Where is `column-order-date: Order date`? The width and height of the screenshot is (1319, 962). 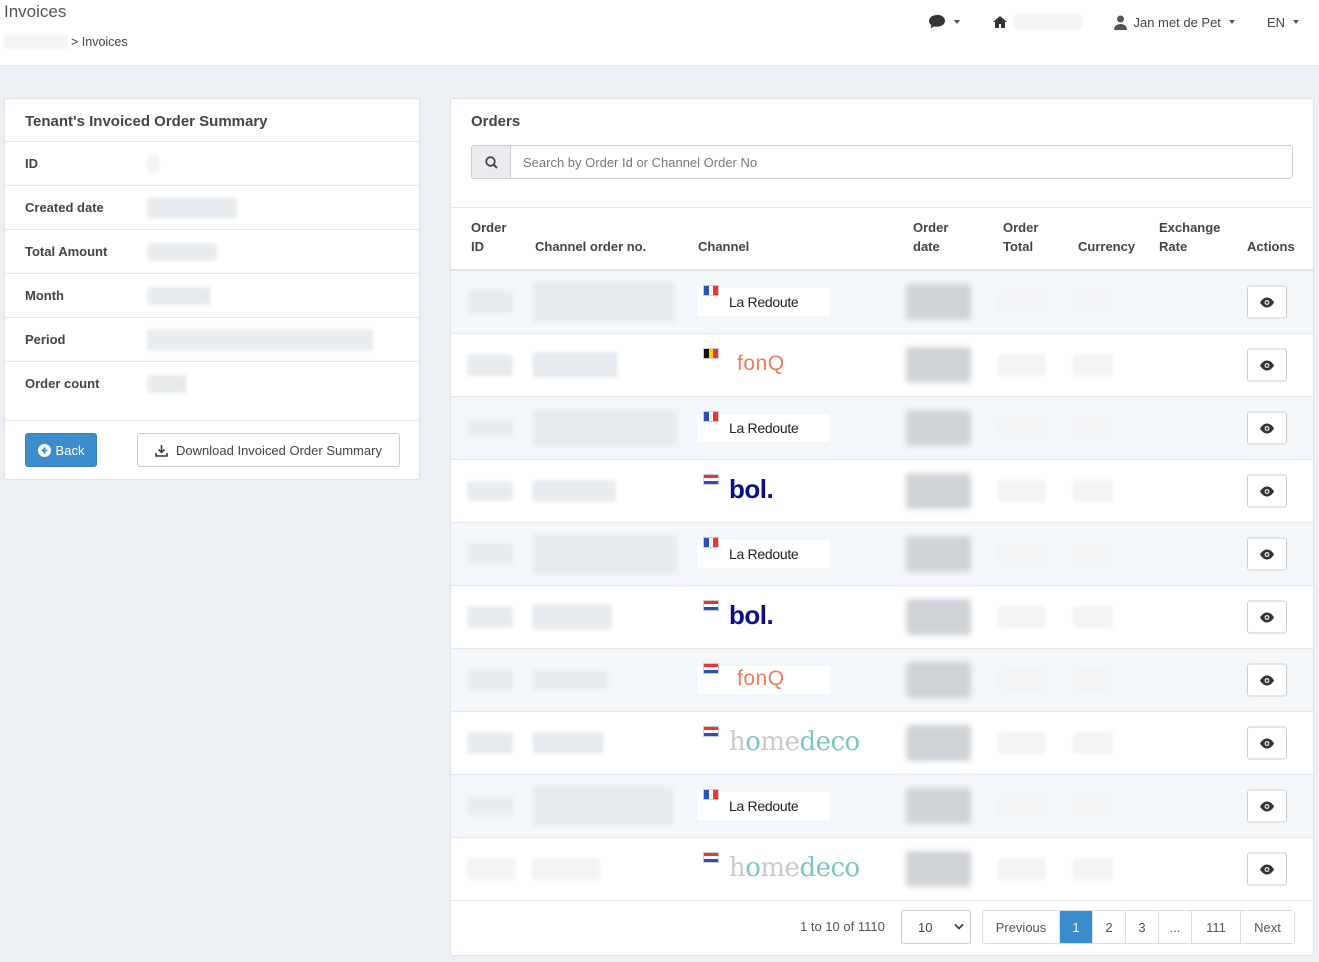
column-order-date: Order date is located at coordinates (930, 237).